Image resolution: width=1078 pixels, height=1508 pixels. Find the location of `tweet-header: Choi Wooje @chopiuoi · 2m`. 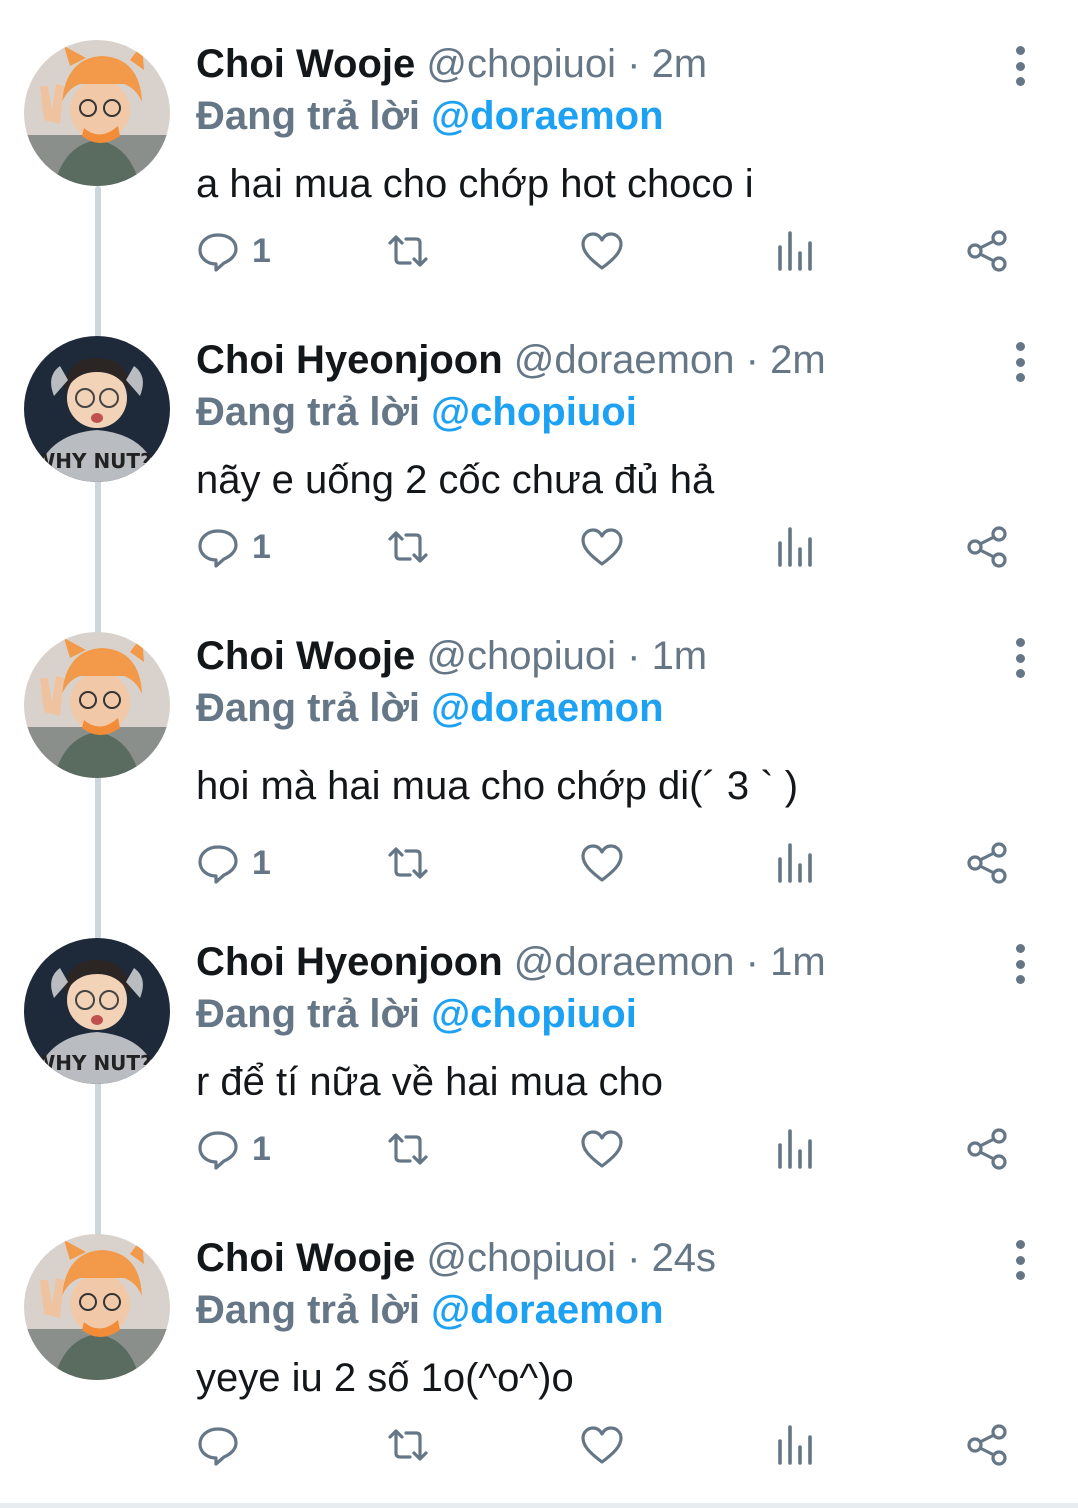

tweet-header: Choi Wooje @chopiuoi · 2m is located at coordinates (597, 64).